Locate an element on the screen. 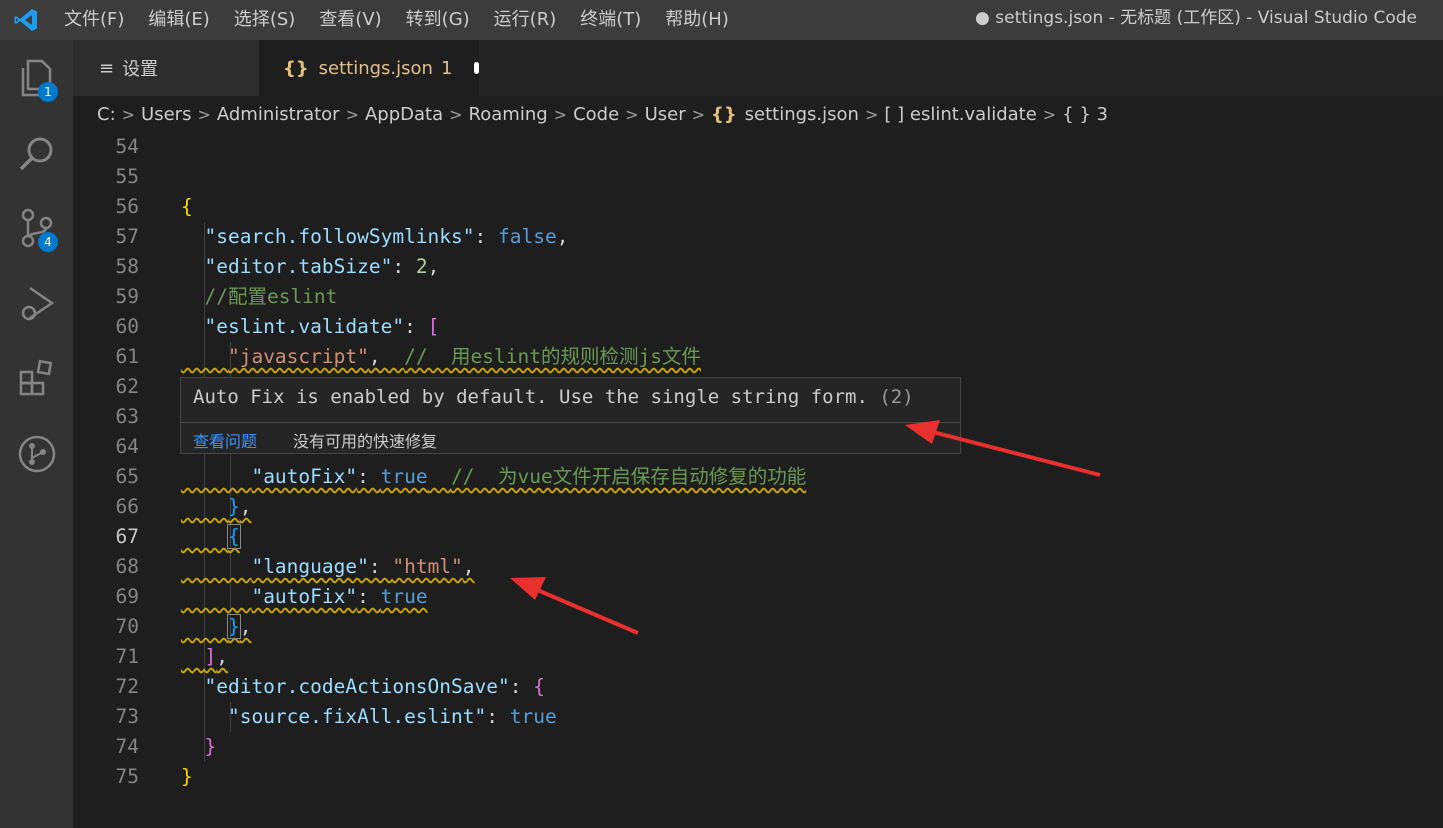 The width and height of the screenshot is (1443, 828). json-key: "editor.codeActionsOnSave" is located at coordinates (357, 686).